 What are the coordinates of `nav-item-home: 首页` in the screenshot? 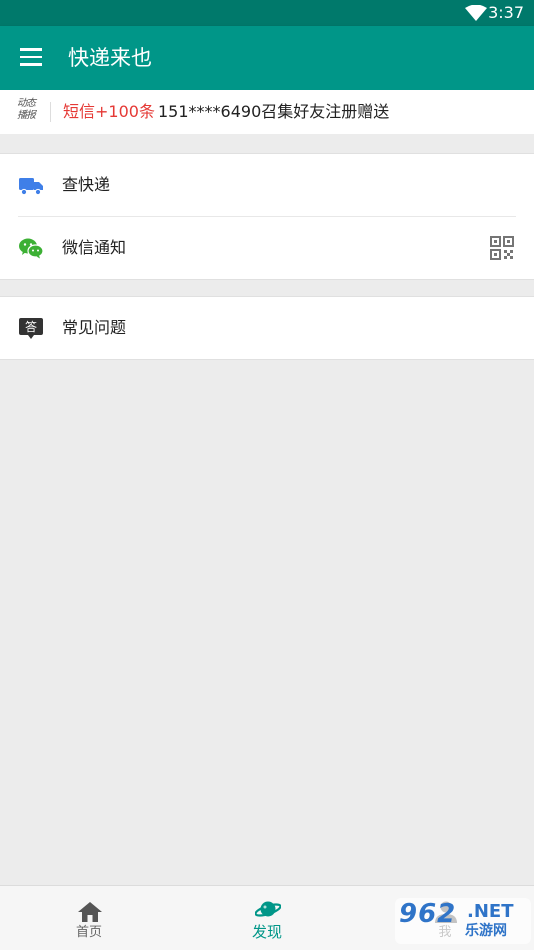 It's located at (89, 918).